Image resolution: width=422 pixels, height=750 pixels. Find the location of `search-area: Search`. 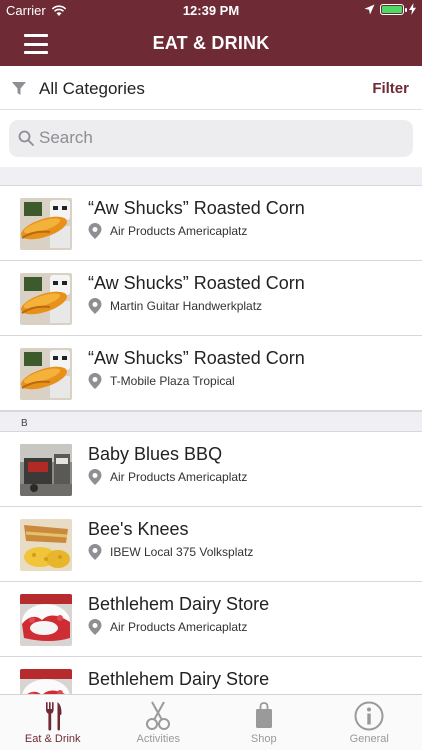

search-area: Search is located at coordinates (211, 139).